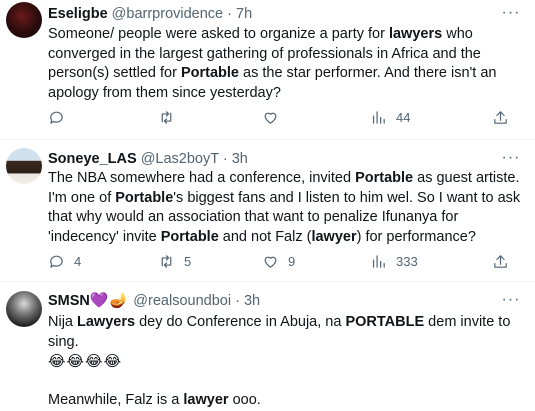 This screenshot has width=535, height=411. What do you see at coordinates (154, 400) in the screenshot?
I see `text-line: Meanwhile, Falz is a lawyer ooo.` at bounding box center [154, 400].